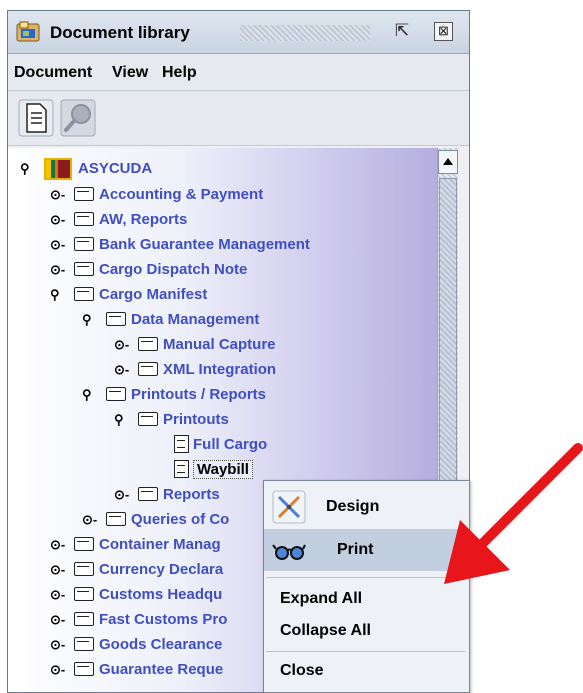  Describe the element at coordinates (155, 520) in the screenshot. I see `tree-node: ⊙- Queries of Co` at that location.